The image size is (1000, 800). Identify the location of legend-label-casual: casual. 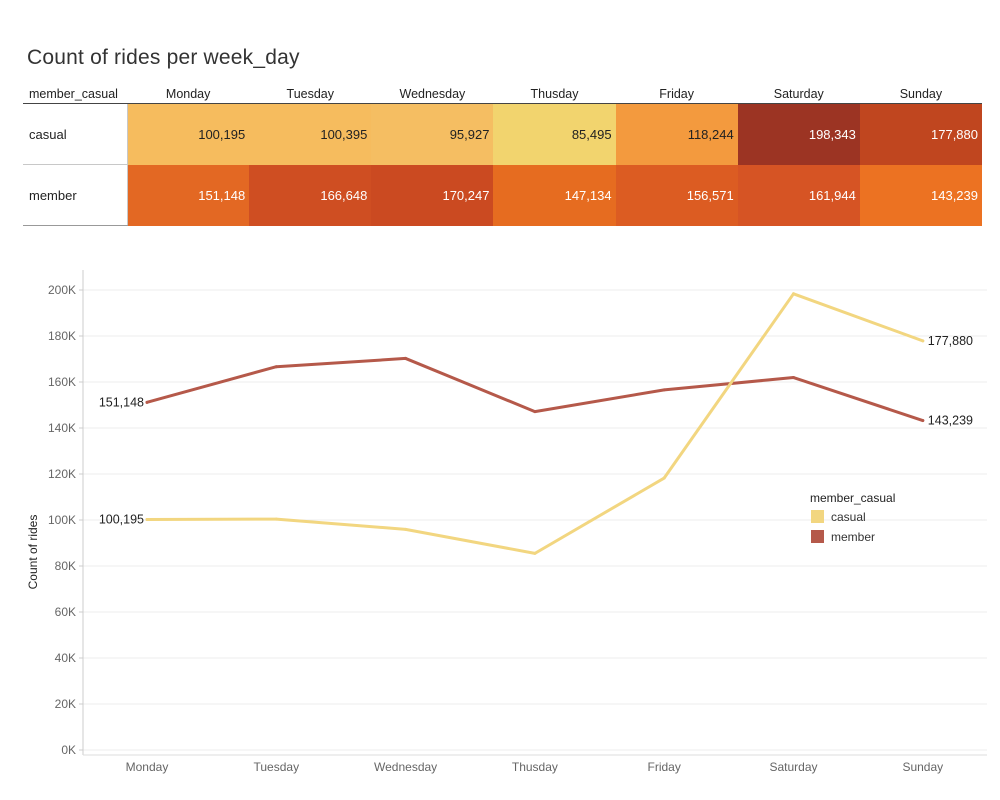
(848, 517).